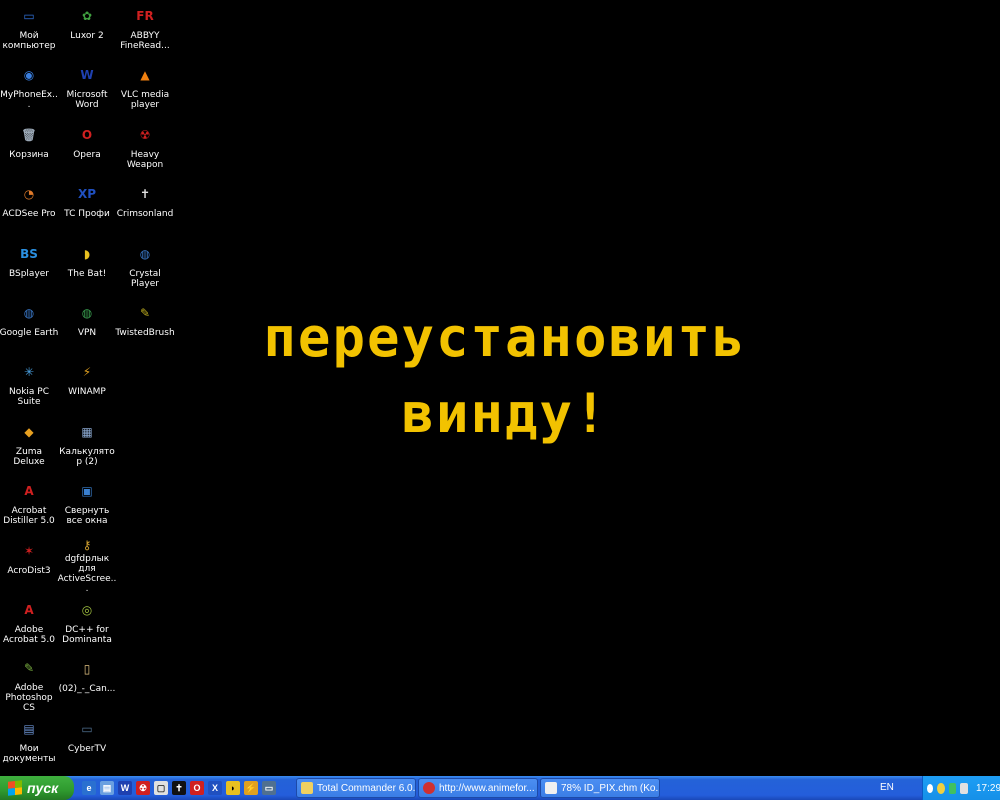 This screenshot has width=1000, height=800. Describe the element at coordinates (29, 570) in the screenshot. I see `desktop-icon-label: AcroDist3` at that location.